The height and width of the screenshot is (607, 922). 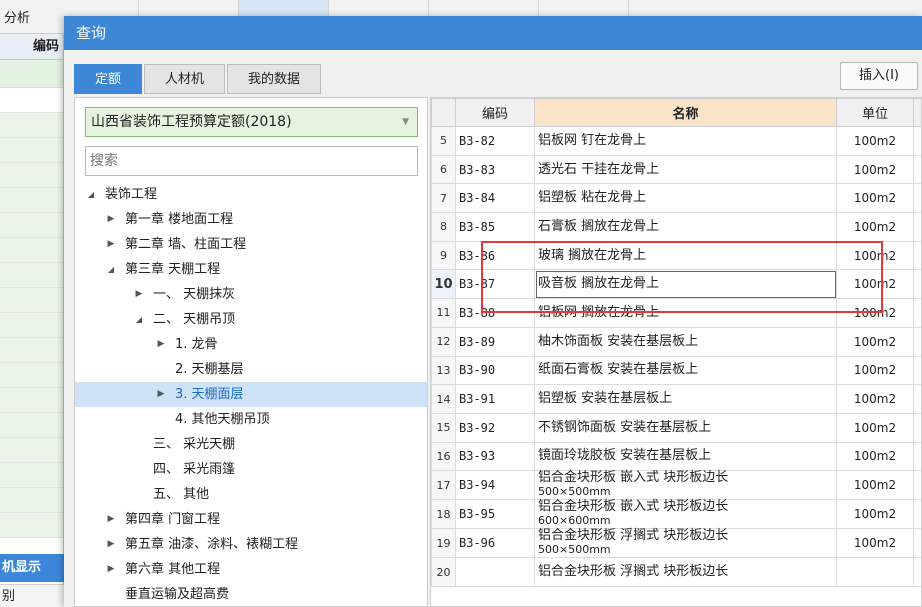 What do you see at coordinates (251, 569) in the screenshot?
I see `tree-node: ▶ 第六章 其他工程` at bounding box center [251, 569].